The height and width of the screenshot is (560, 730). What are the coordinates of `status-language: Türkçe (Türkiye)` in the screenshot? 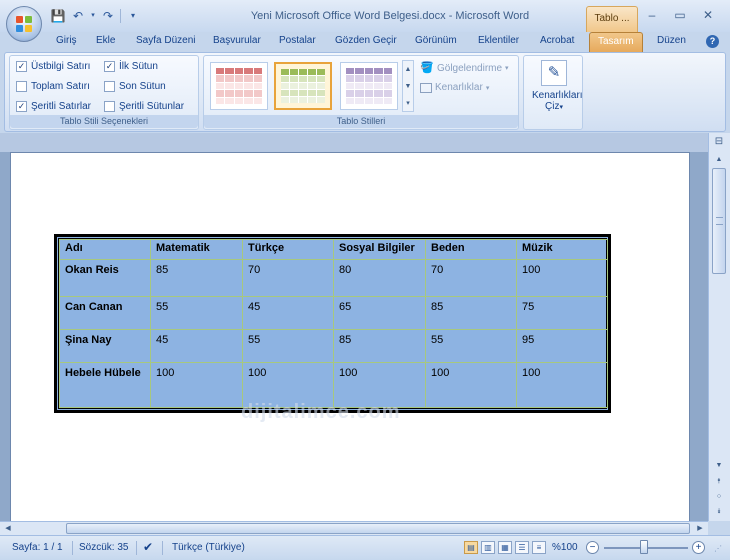 It's located at (208, 547).